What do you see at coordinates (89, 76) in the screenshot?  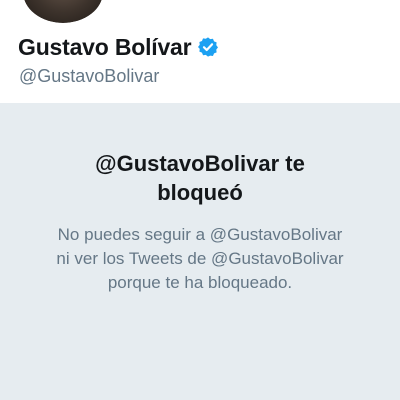 I see `profile-handle: @GustavoBolivar` at bounding box center [89, 76].